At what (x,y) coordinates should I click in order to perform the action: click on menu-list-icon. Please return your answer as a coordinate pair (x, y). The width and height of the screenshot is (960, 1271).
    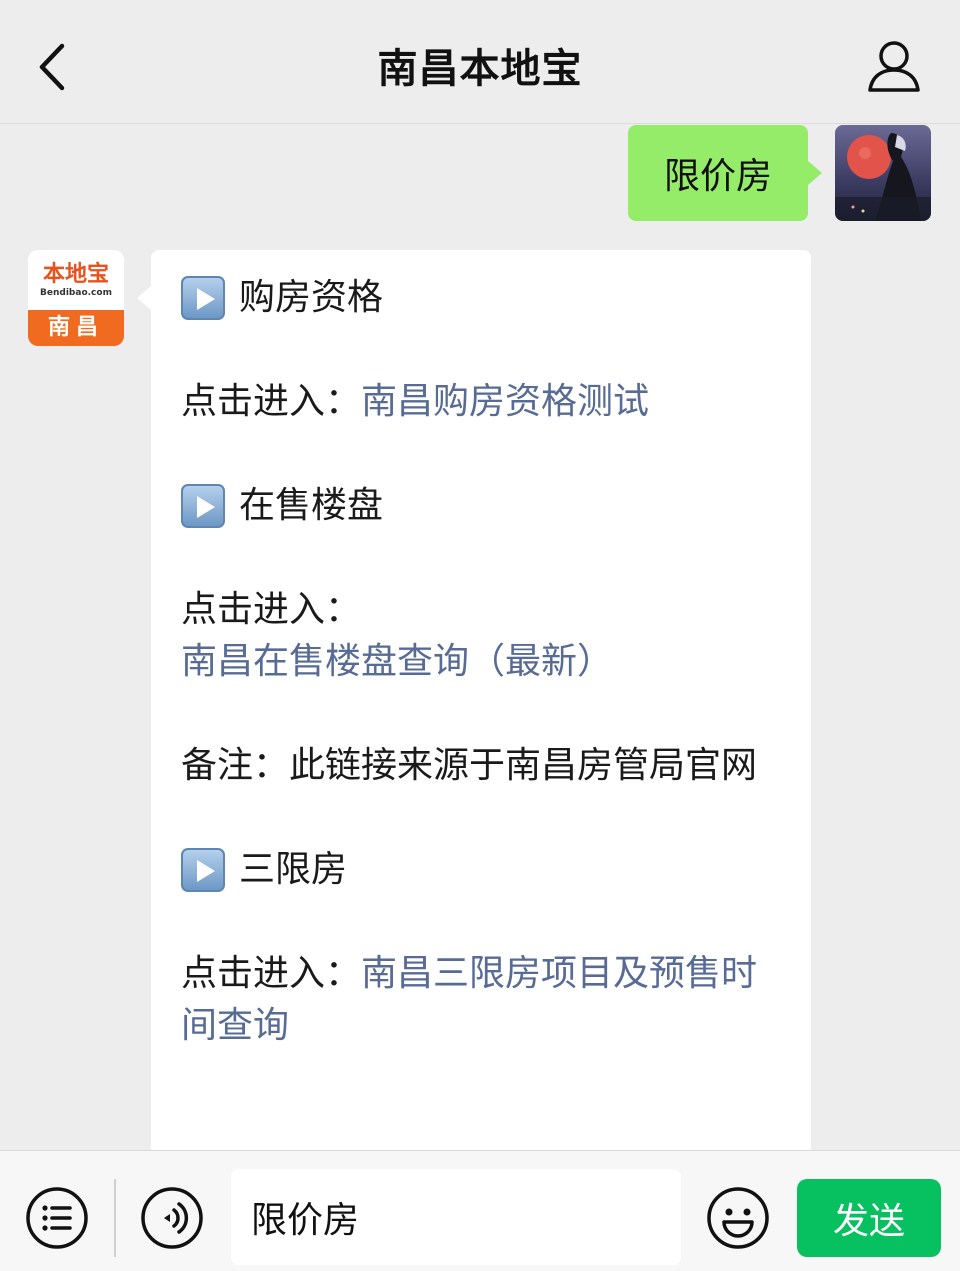
    Looking at the image, I should click on (57, 1218).